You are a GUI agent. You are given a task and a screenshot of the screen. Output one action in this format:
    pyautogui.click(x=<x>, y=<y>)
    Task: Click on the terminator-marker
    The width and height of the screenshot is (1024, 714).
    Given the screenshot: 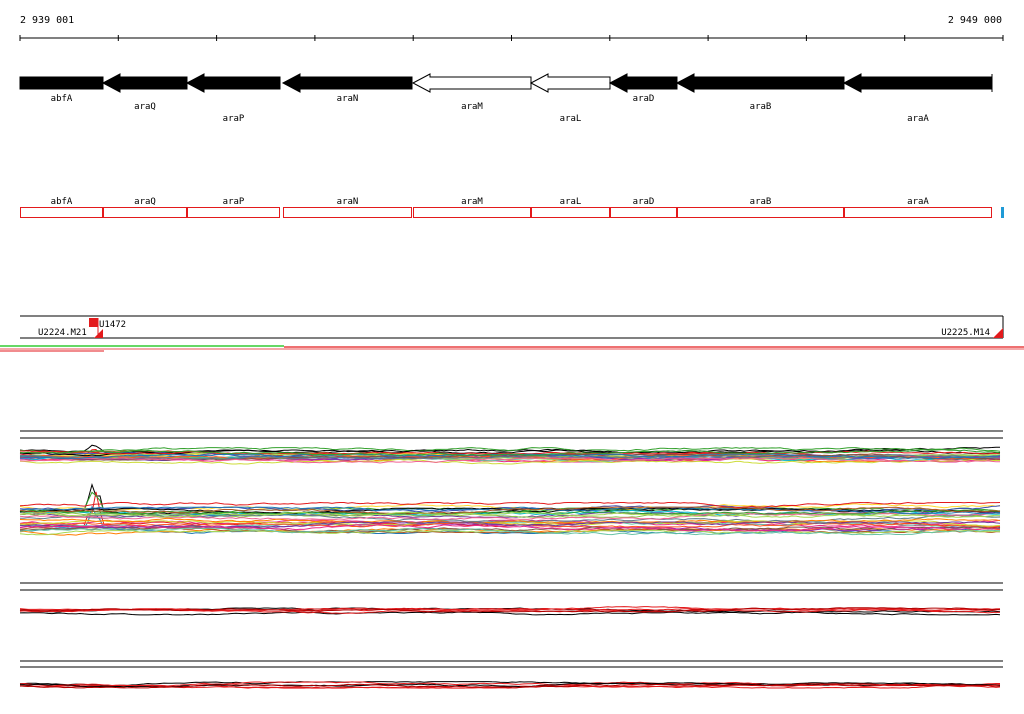 What is the action you would take?
    pyautogui.click(x=998, y=333)
    